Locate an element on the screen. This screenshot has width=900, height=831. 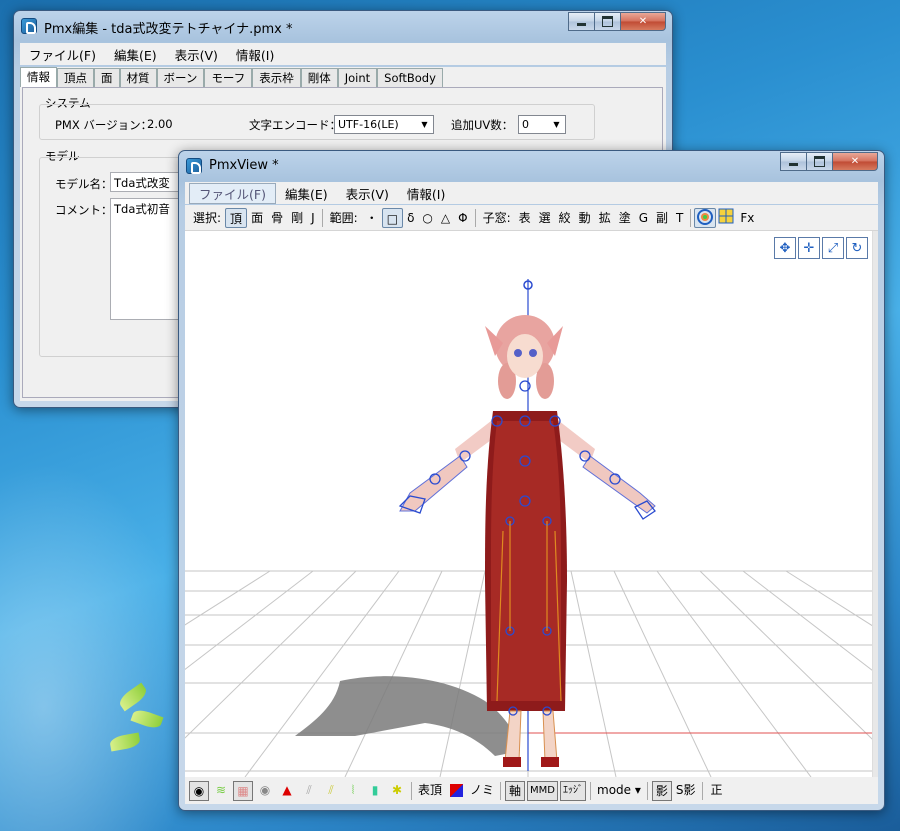
child-table-button: 表 is located at coordinates (525, 218).